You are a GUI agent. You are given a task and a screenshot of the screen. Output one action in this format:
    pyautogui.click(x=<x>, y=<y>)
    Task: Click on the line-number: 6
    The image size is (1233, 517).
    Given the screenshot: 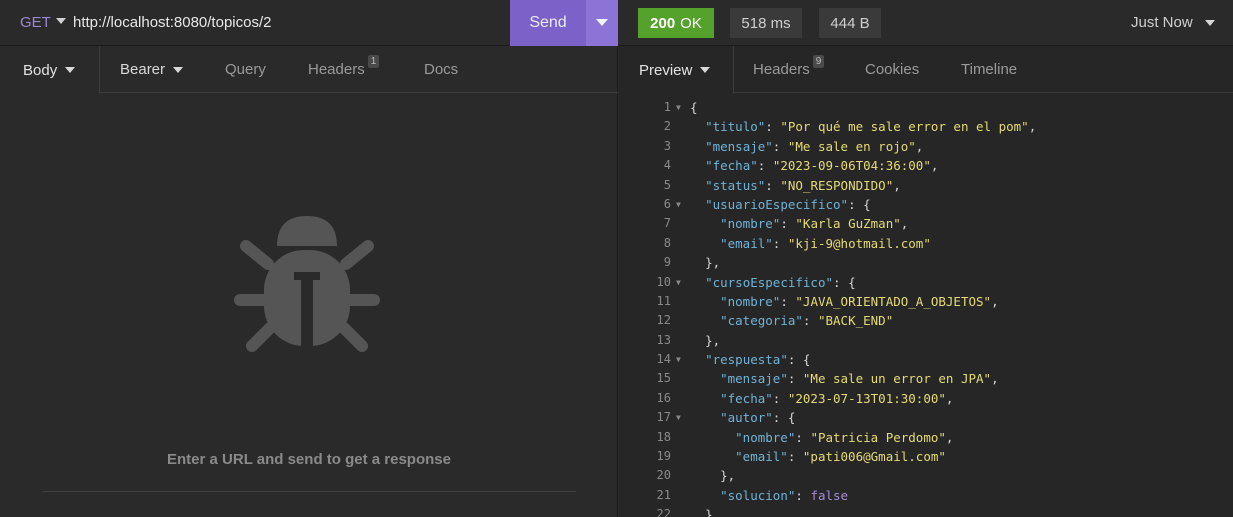 What is the action you would take?
    pyautogui.click(x=667, y=203)
    